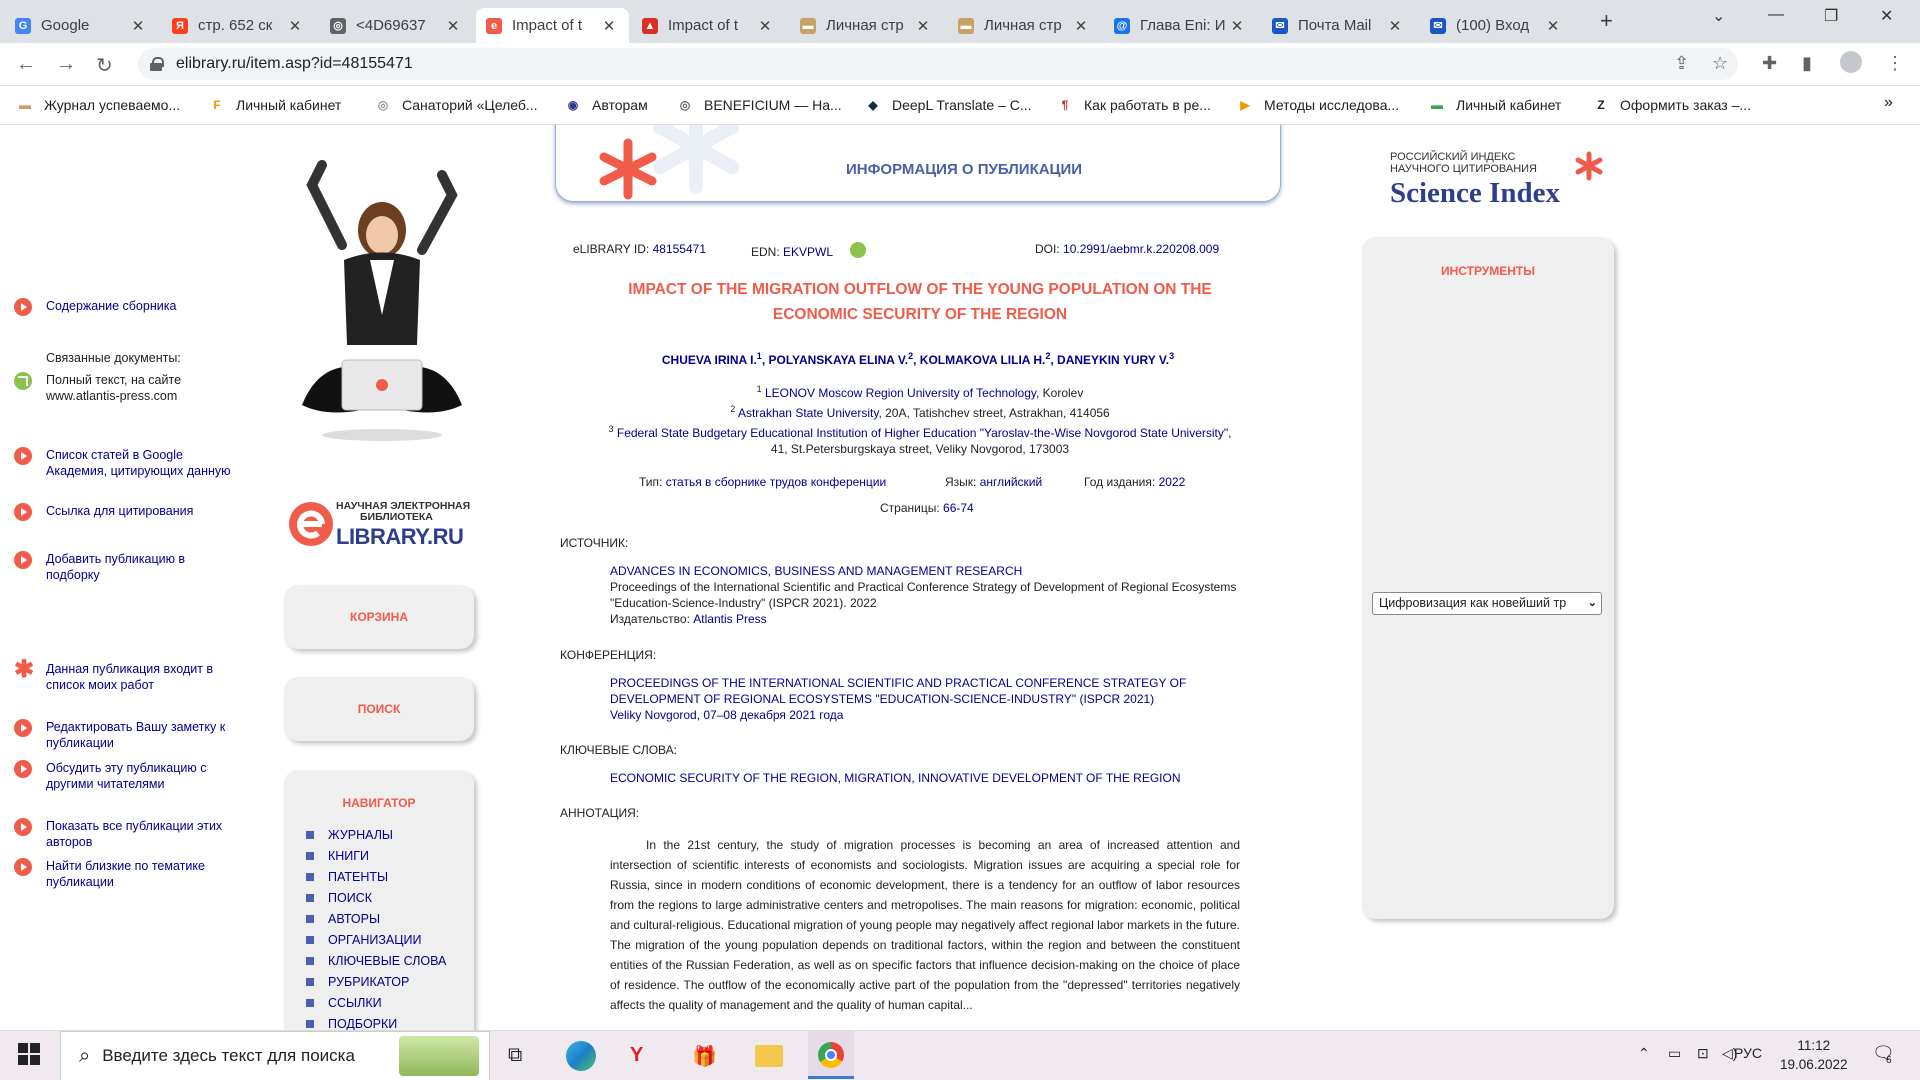 This screenshot has height=1080, width=1920. What do you see at coordinates (275, 1055) in the screenshot?
I see `taskbar-search: ⌕ Введите здесь текст для поиска` at bounding box center [275, 1055].